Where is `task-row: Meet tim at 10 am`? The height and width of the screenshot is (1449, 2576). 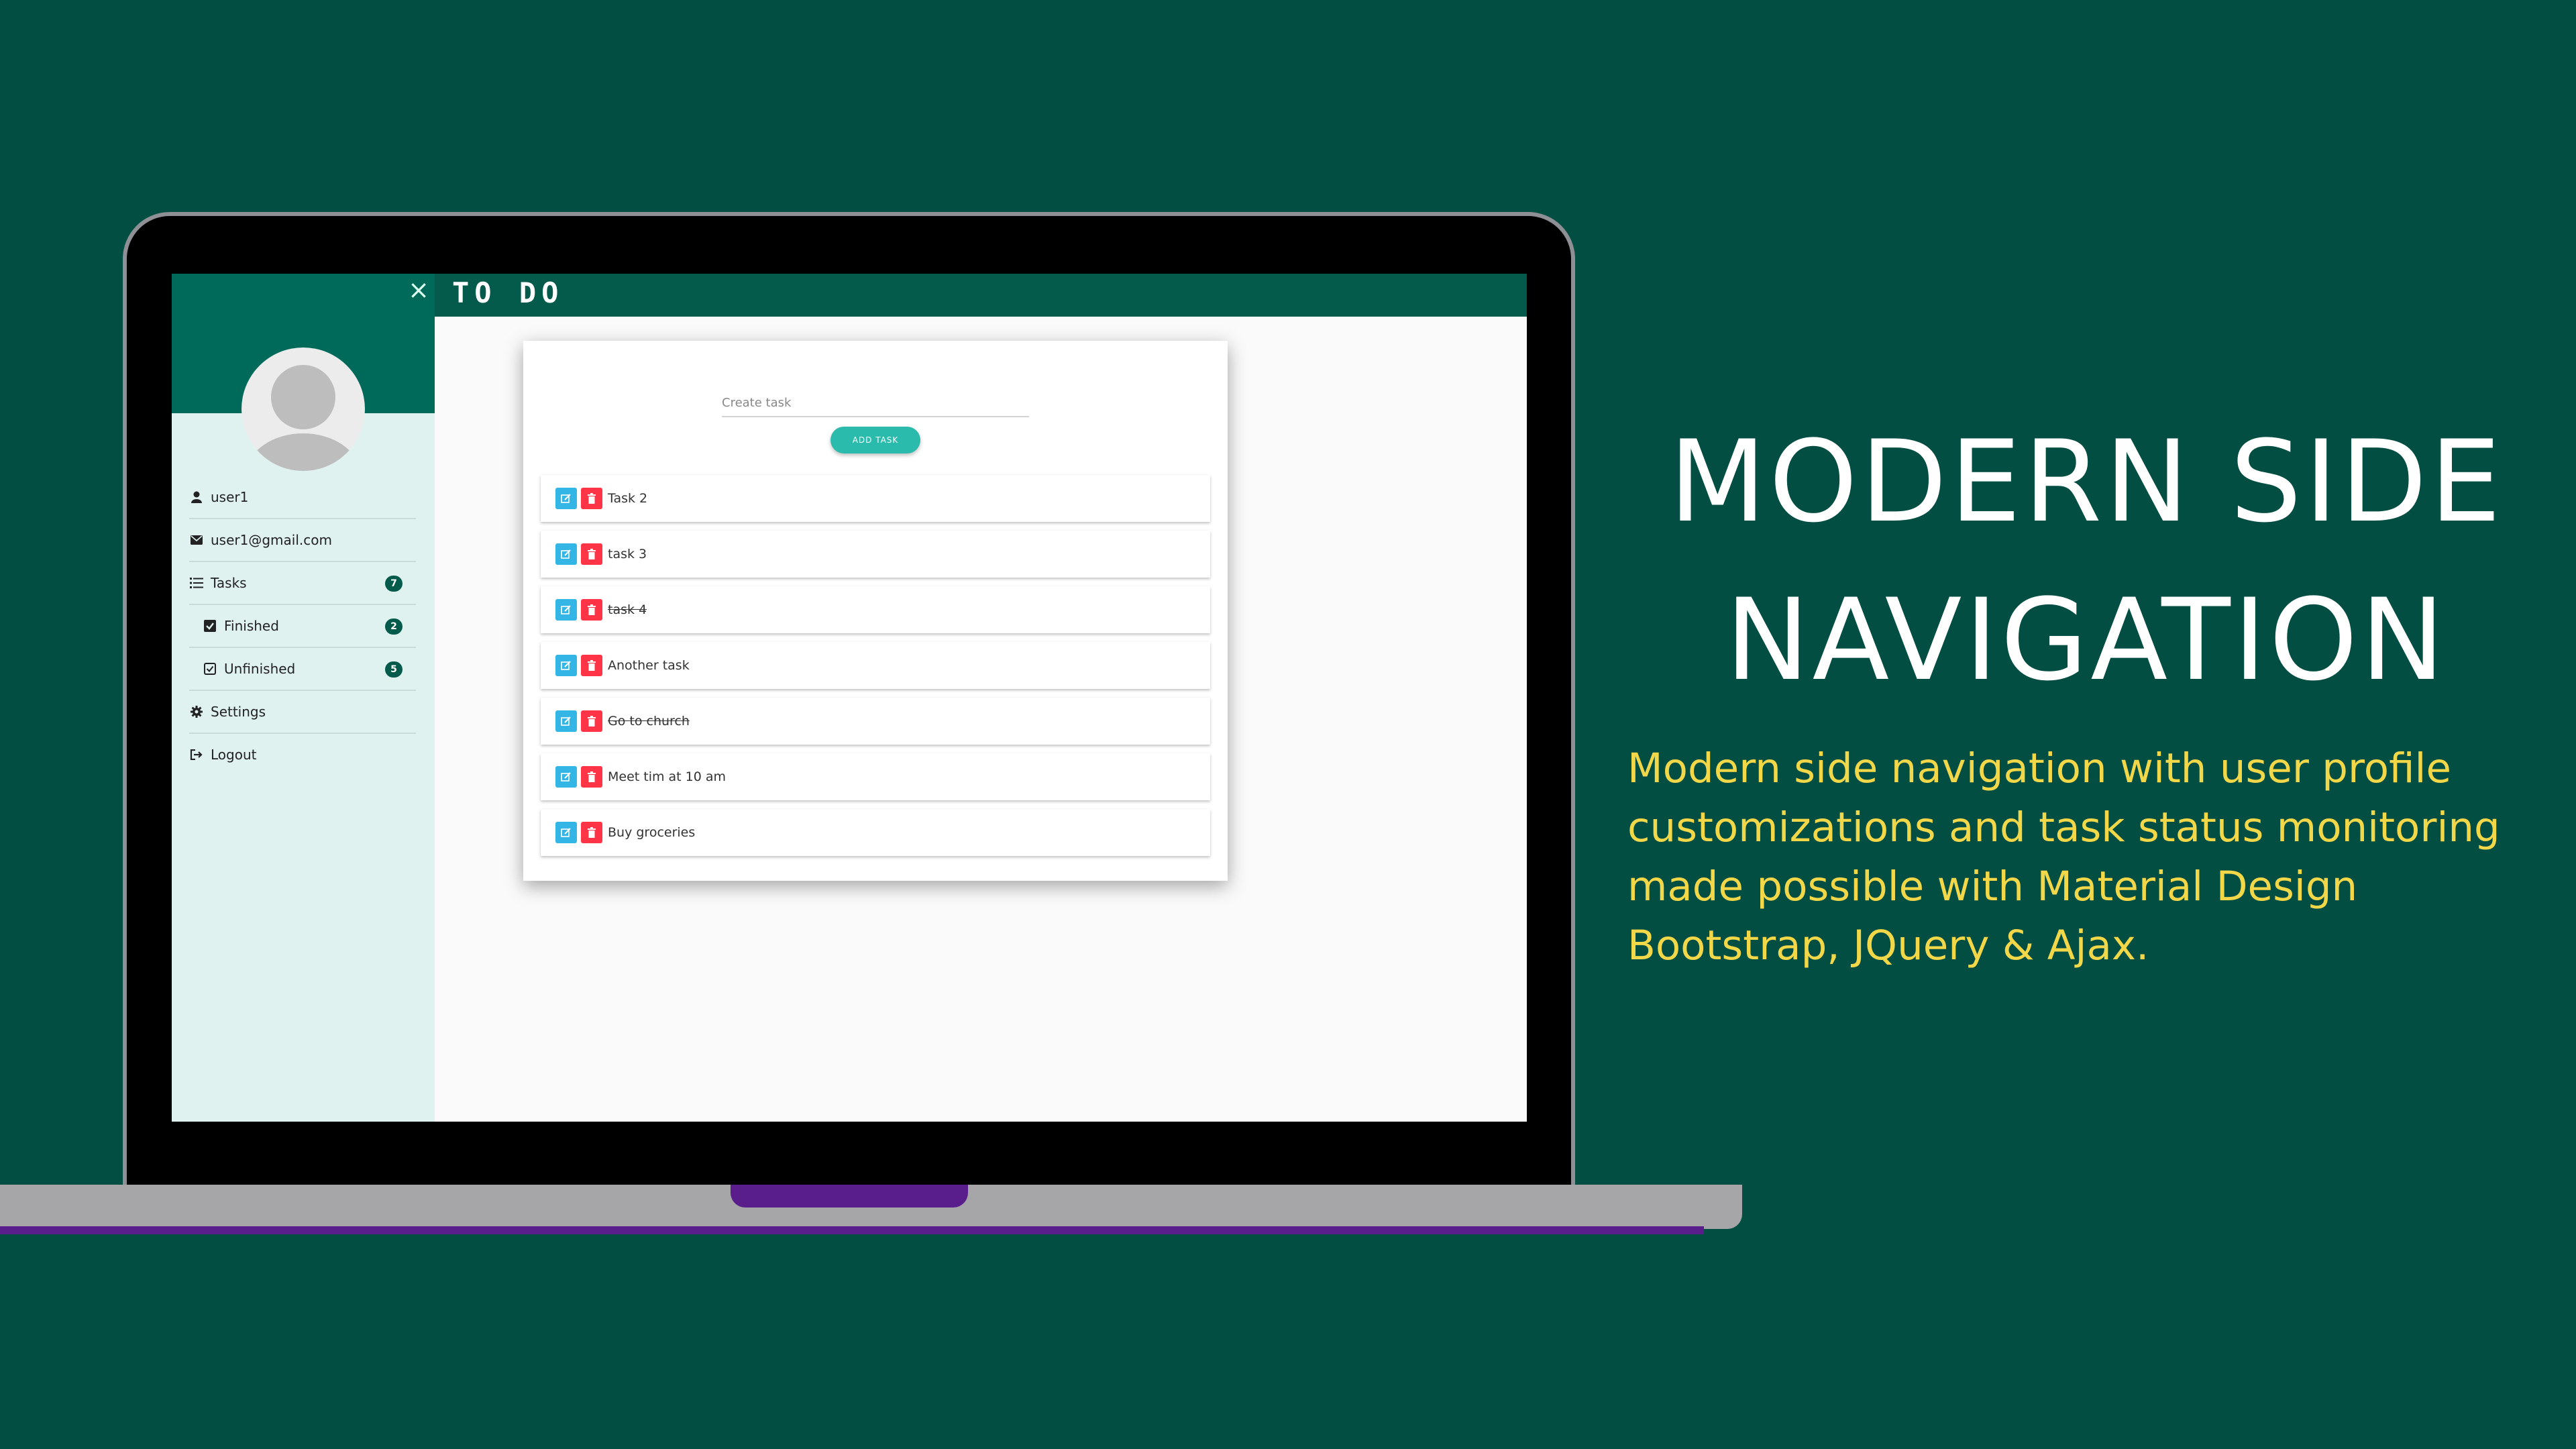
task-row: Meet tim at 10 am is located at coordinates (875, 776).